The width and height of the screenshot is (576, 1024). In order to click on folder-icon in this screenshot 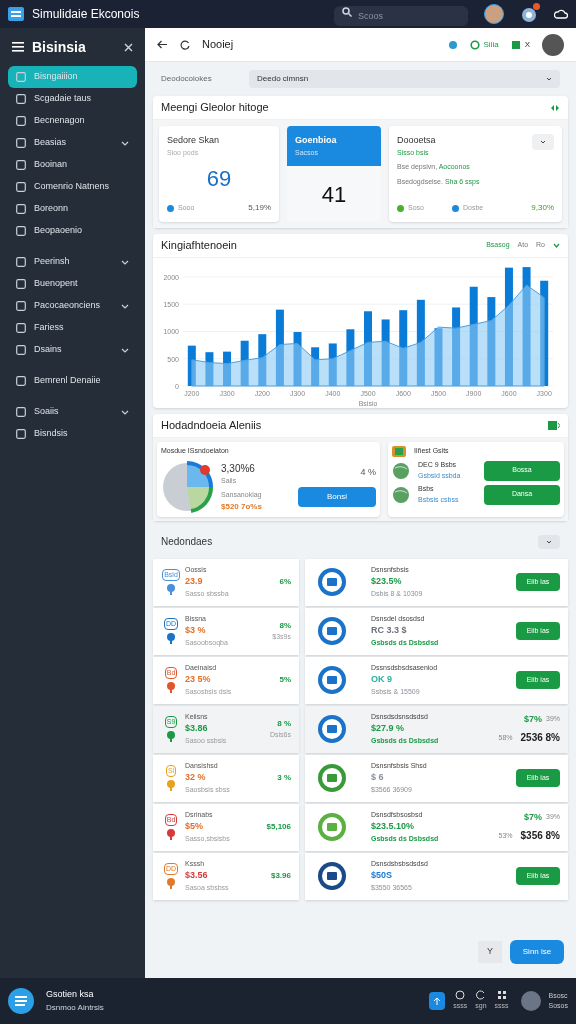, I will do `click(554, 425)`.